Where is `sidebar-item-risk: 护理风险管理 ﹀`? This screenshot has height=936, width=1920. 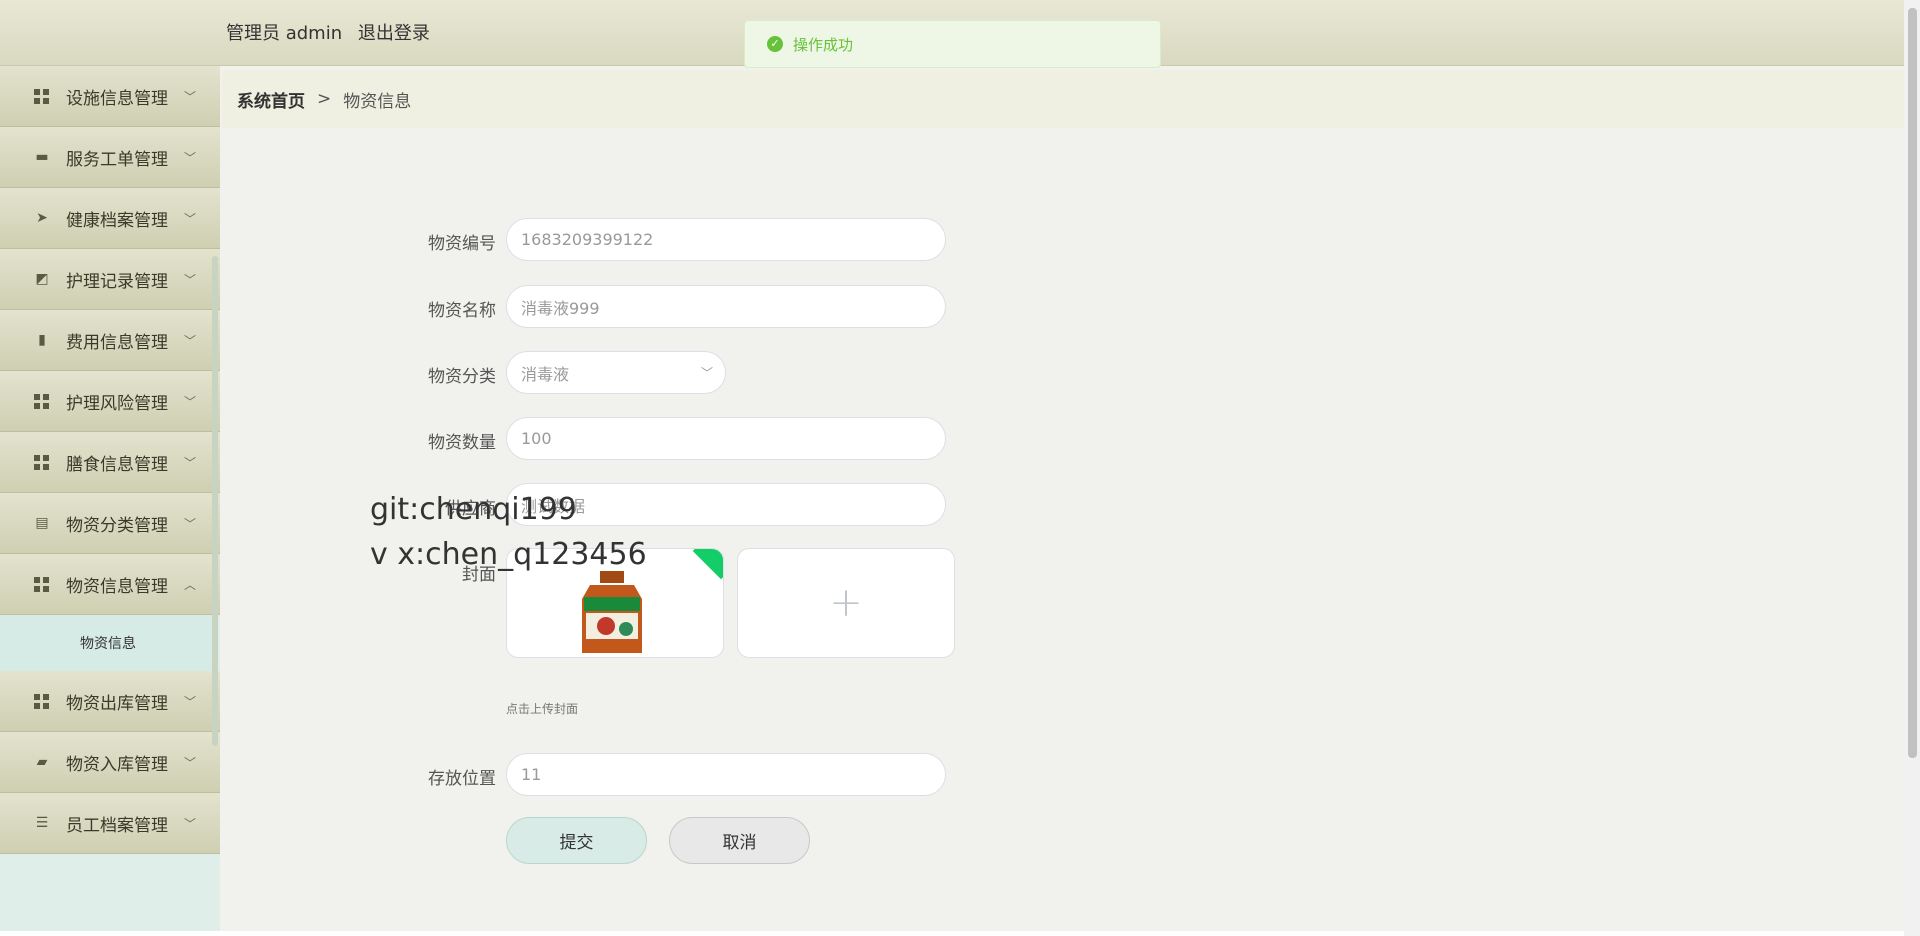 sidebar-item-risk: 护理风险管理 ﹀ is located at coordinates (110, 401).